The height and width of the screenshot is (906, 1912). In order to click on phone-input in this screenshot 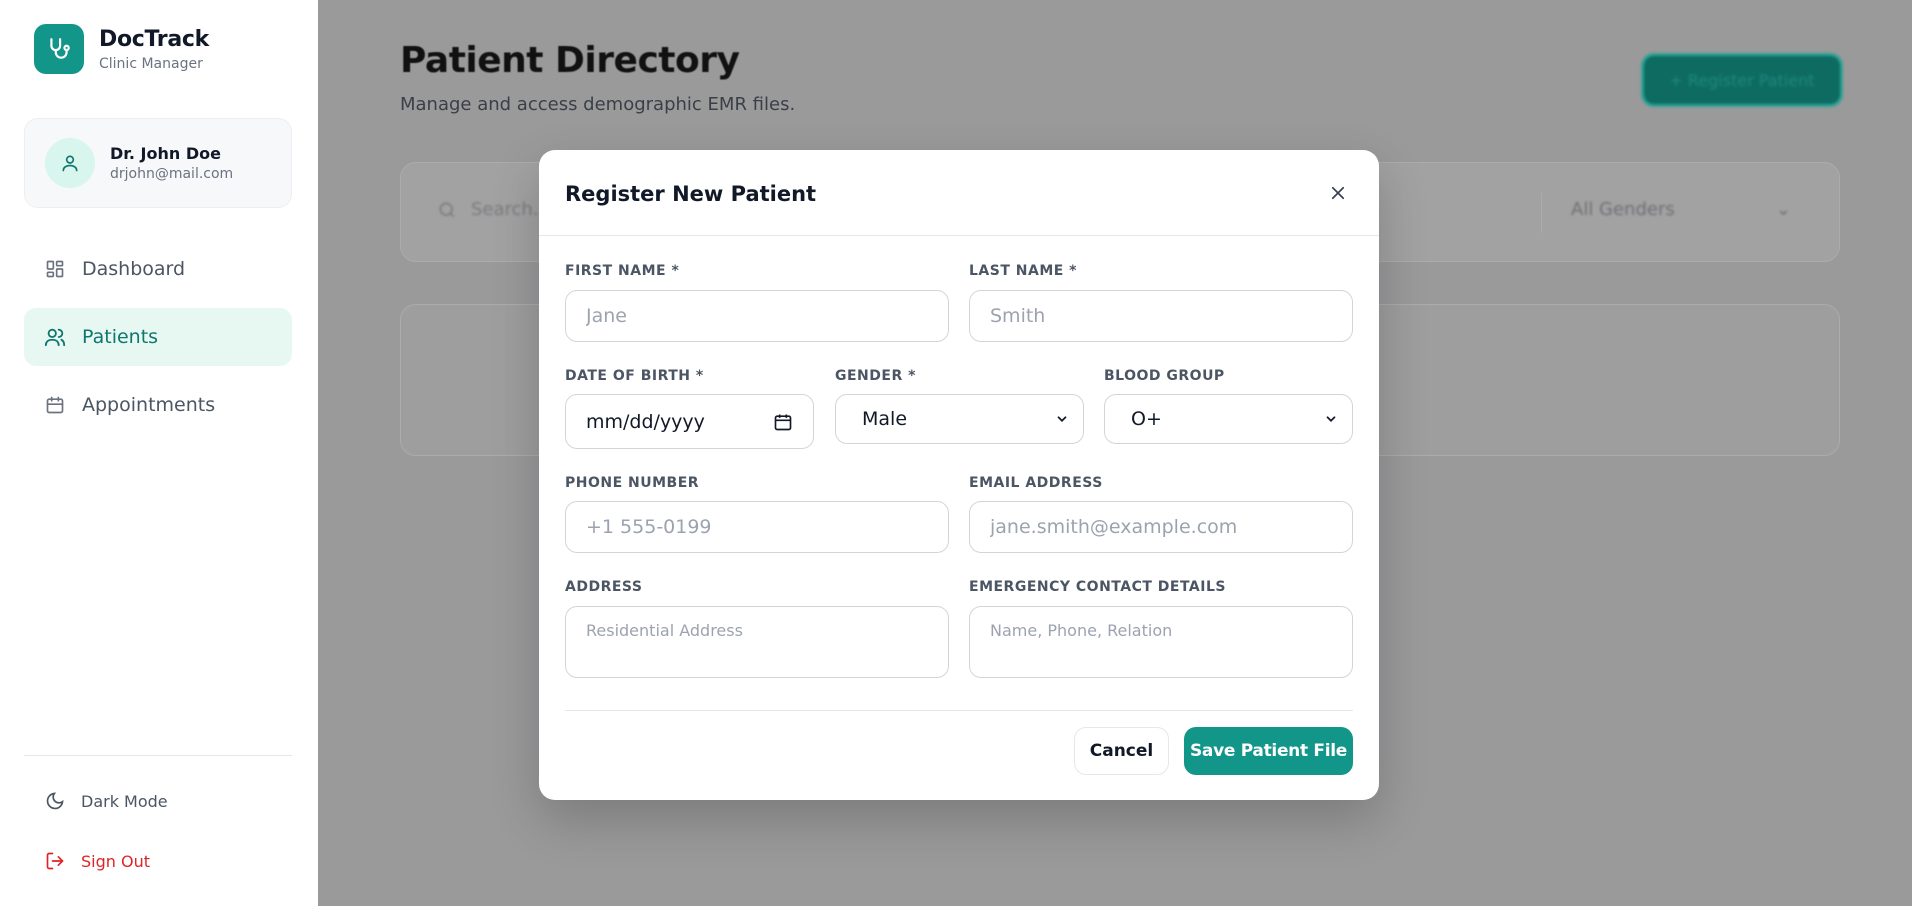, I will do `click(757, 527)`.